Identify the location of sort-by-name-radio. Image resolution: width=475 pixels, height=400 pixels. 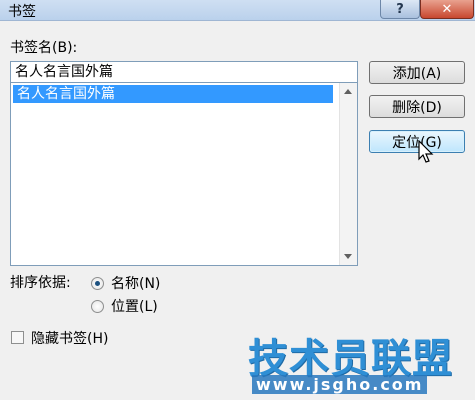
(97, 283).